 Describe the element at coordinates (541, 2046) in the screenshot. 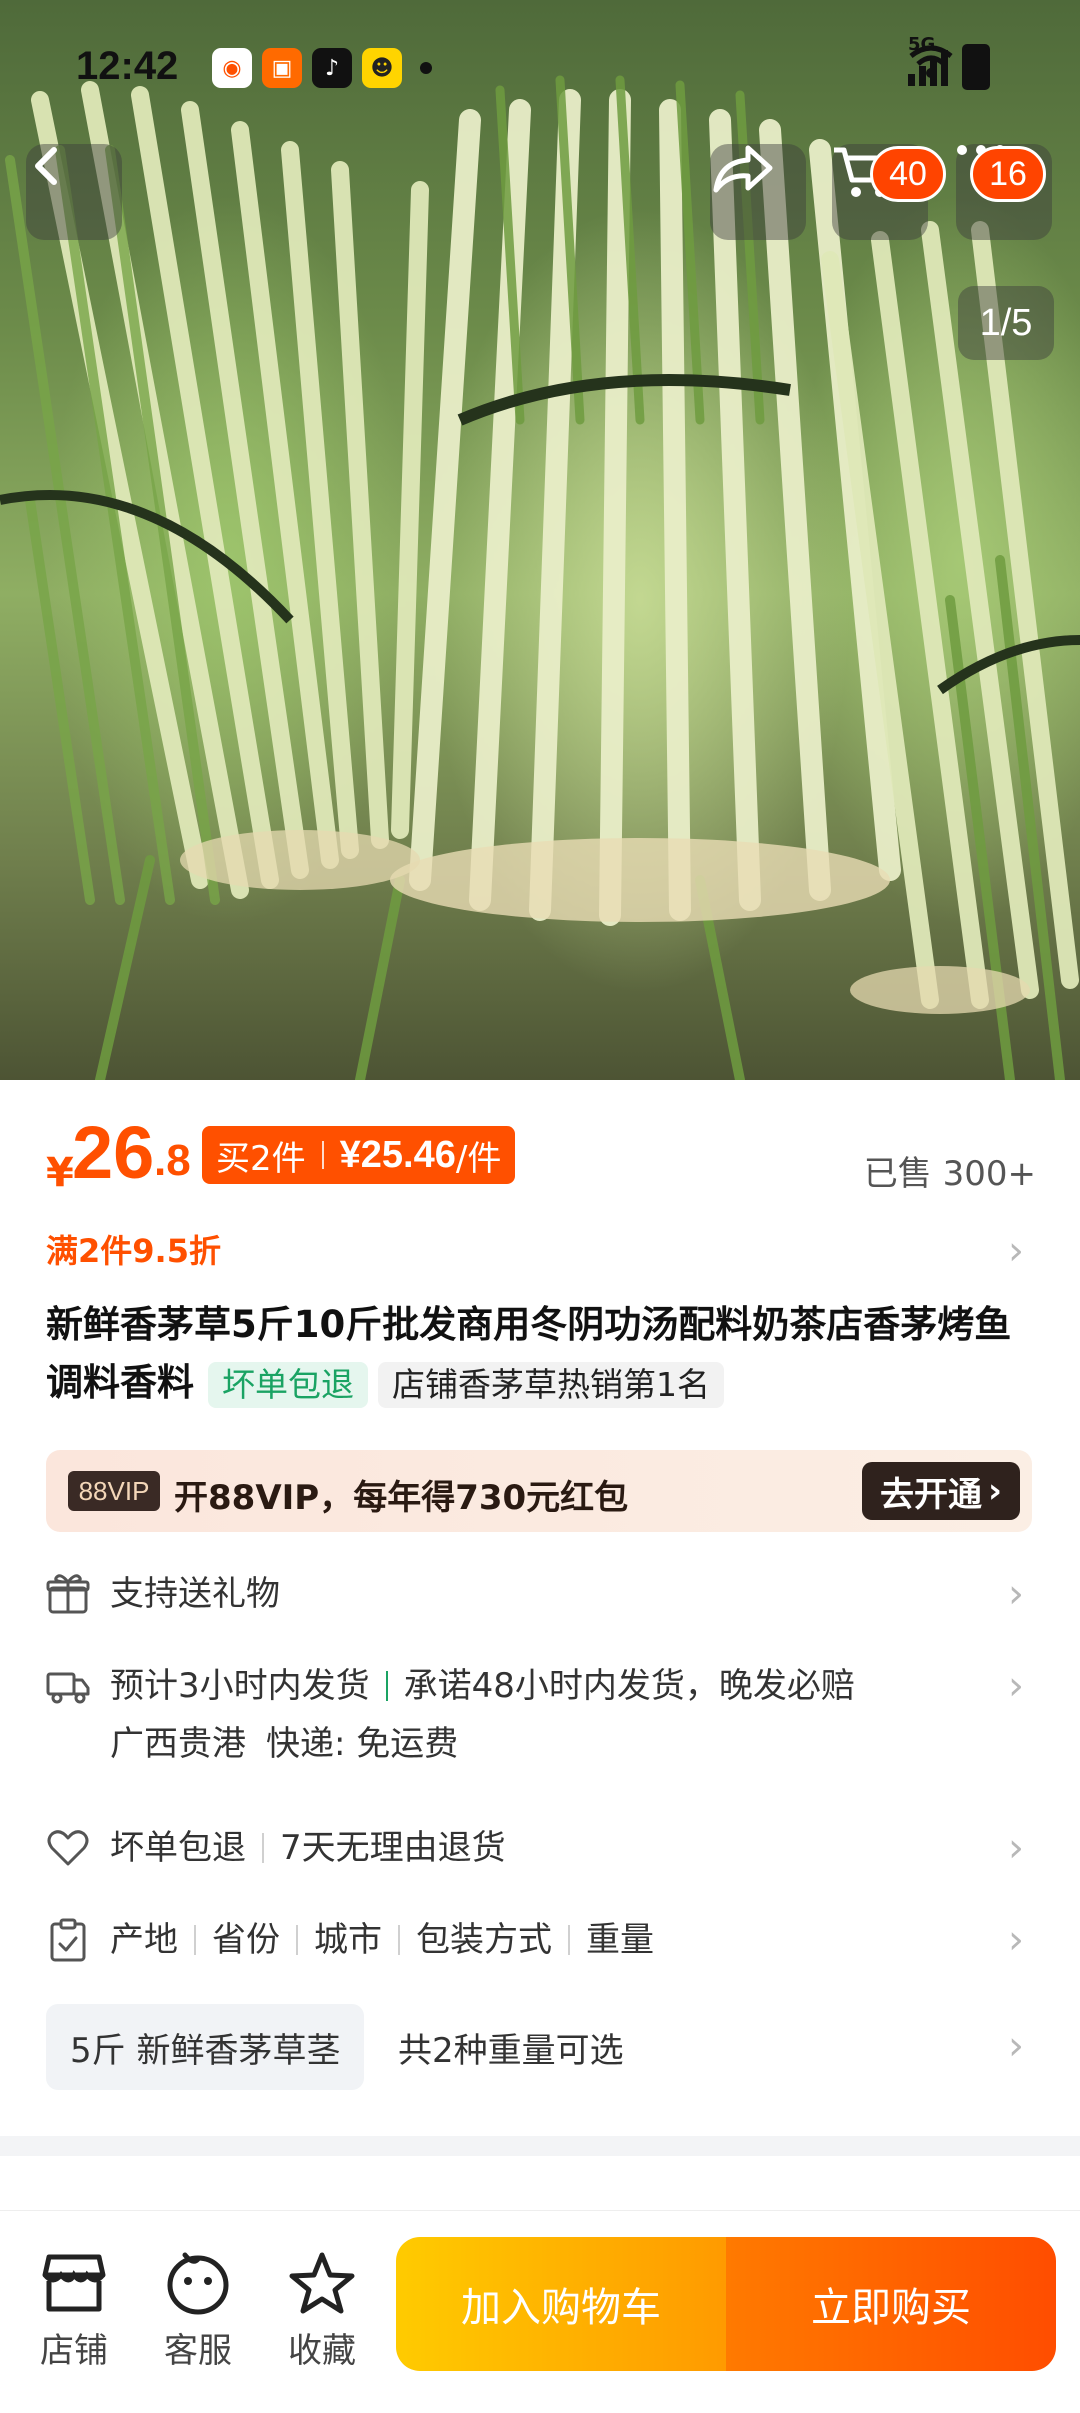

I see `spec-row-chevron: ›` at that location.